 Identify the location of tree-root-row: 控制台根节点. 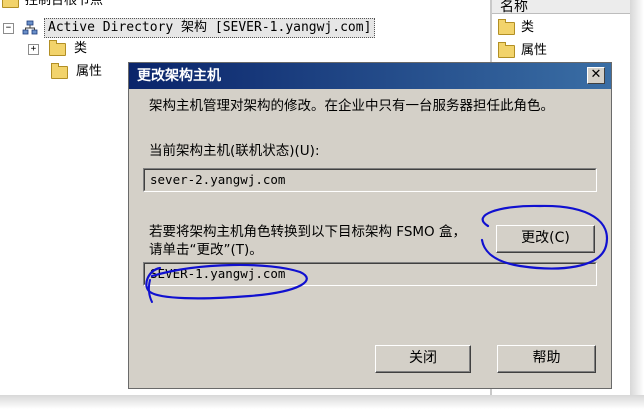
(52, 5).